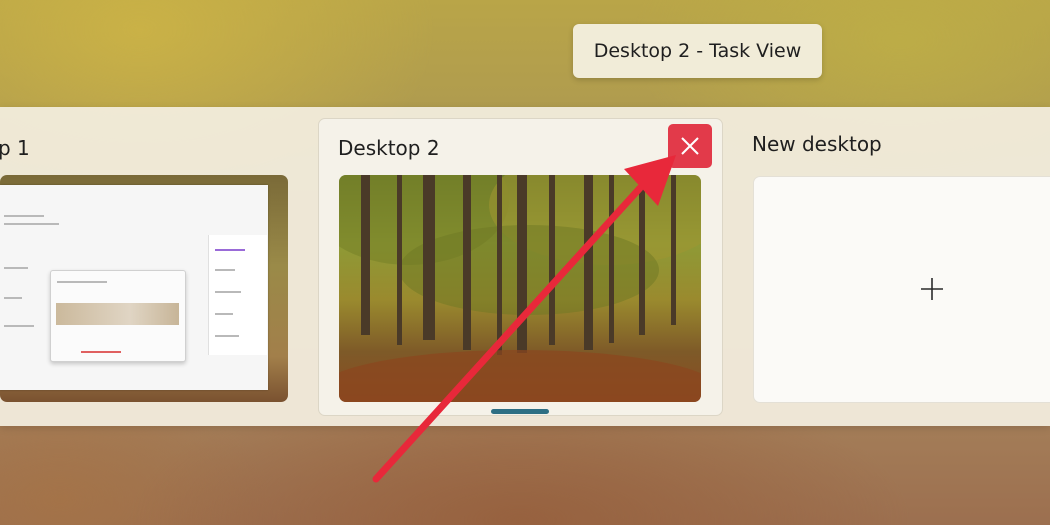 This screenshot has width=1050, height=525. Describe the element at coordinates (901, 289) in the screenshot. I see `new-desktop-button` at that location.